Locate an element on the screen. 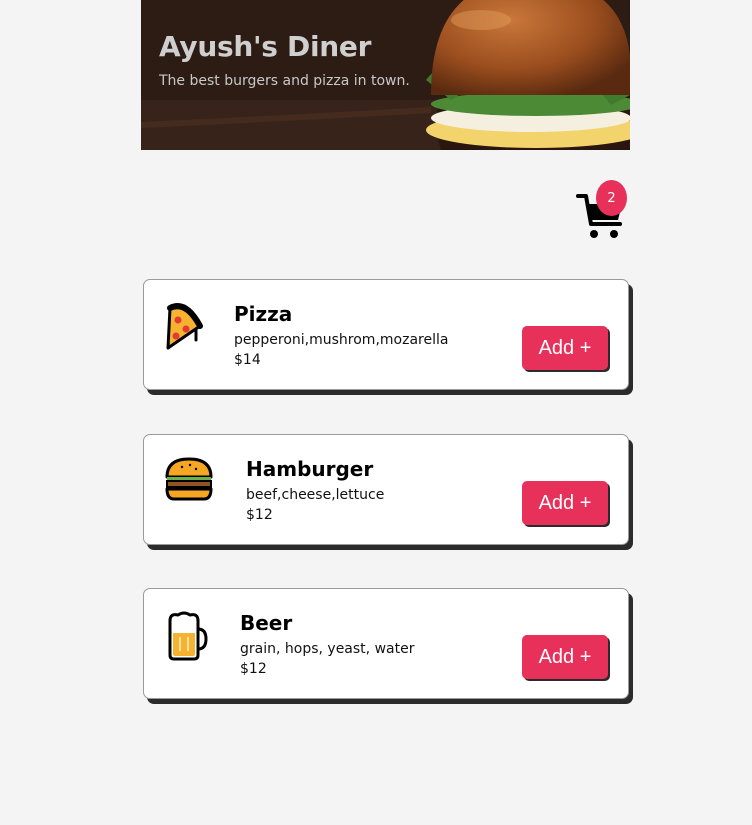 This screenshot has height=825, width=752. beer-icon is located at coordinates (189, 638).